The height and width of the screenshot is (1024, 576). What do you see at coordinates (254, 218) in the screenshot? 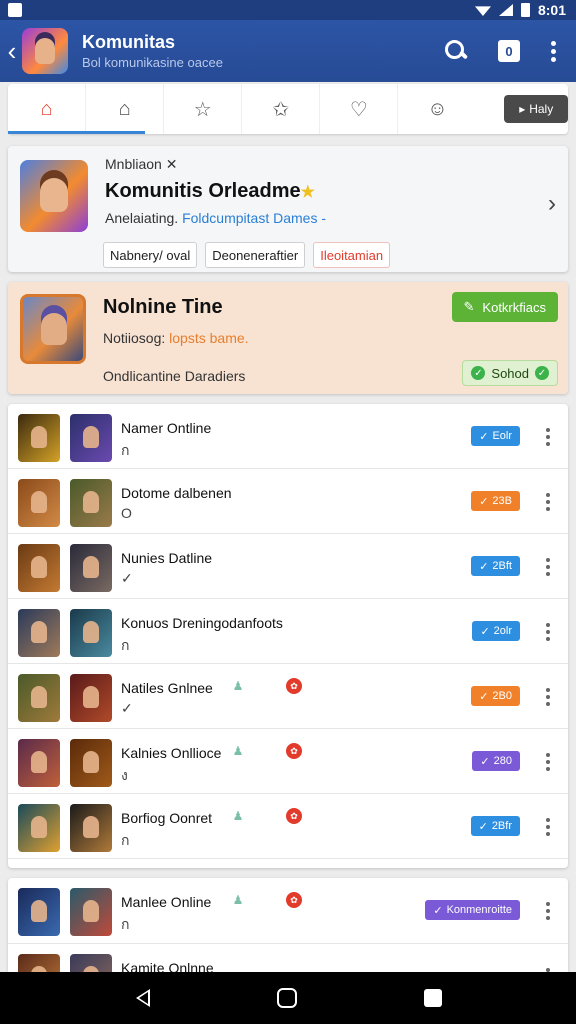
I see `featured-subtitle-accent: Foldcumpitast Dames -` at bounding box center [254, 218].